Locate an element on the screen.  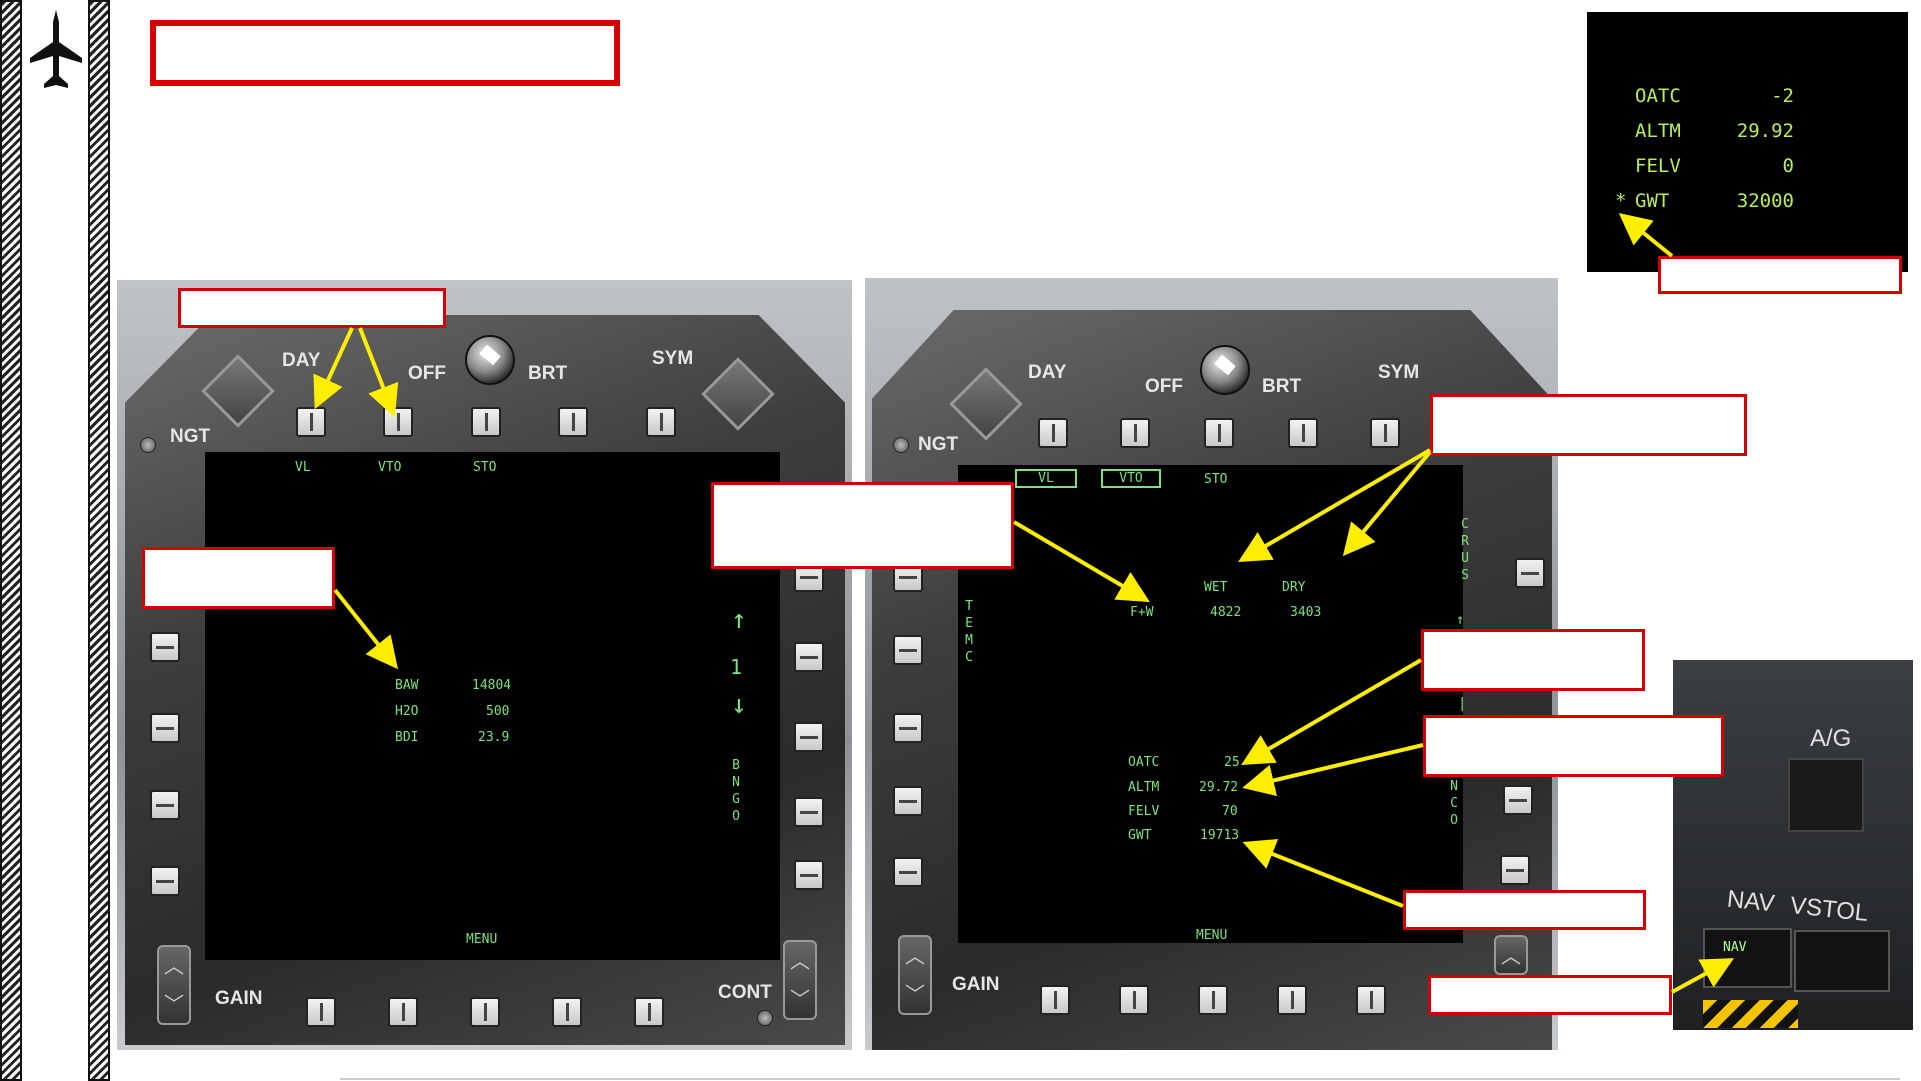
arrow-to-vto is located at coordinates (378, 372).